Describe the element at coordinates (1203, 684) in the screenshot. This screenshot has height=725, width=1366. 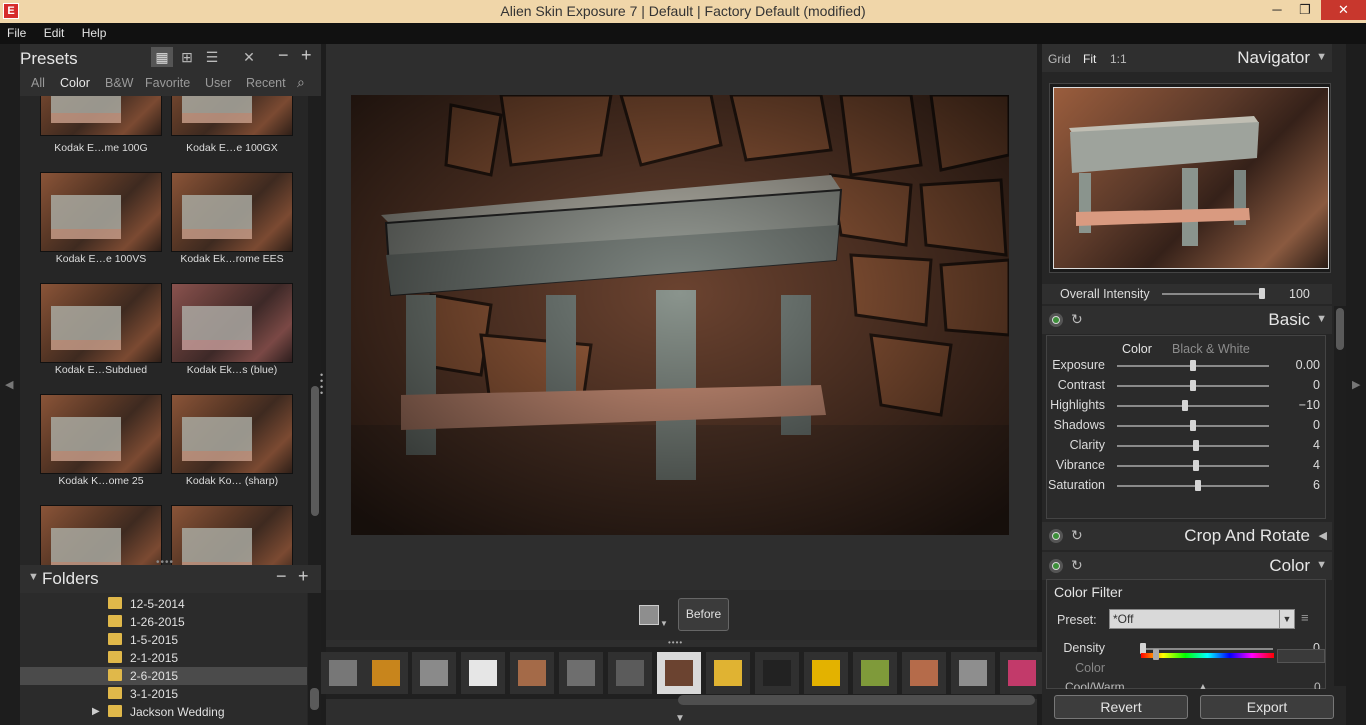
I see `cool-warm-handle: ▲` at that location.